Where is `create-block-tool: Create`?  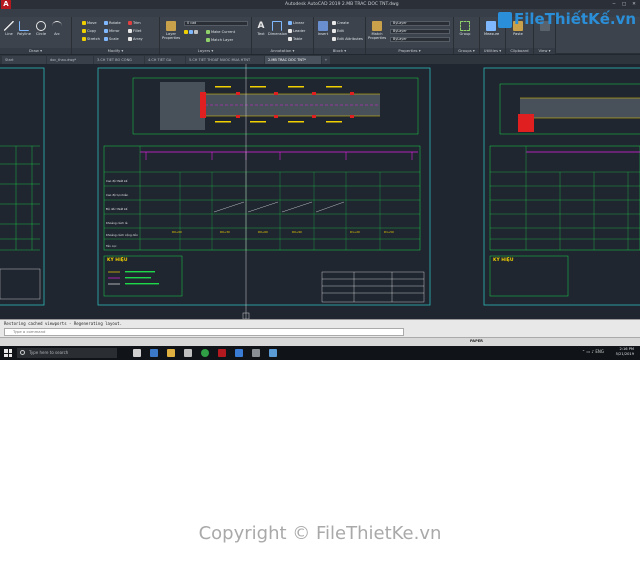
create-block-tool: Create is located at coordinates (340, 23).